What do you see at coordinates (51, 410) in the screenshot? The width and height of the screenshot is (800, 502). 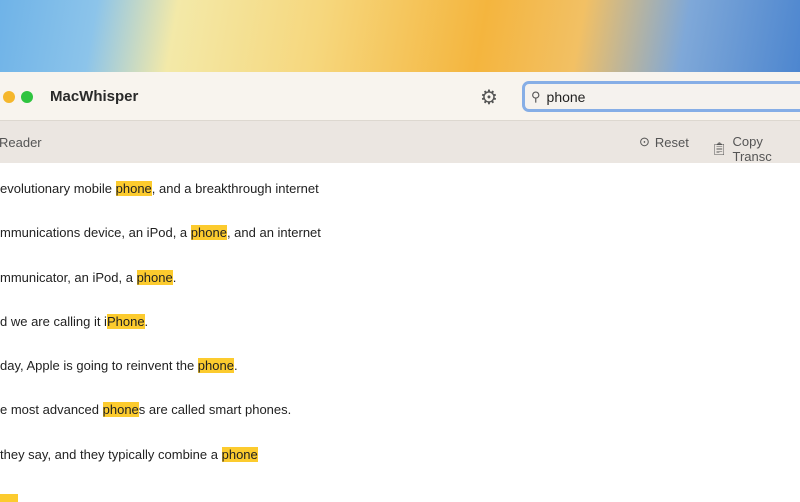 I see `text: e most advanced` at bounding box center [51, 410].